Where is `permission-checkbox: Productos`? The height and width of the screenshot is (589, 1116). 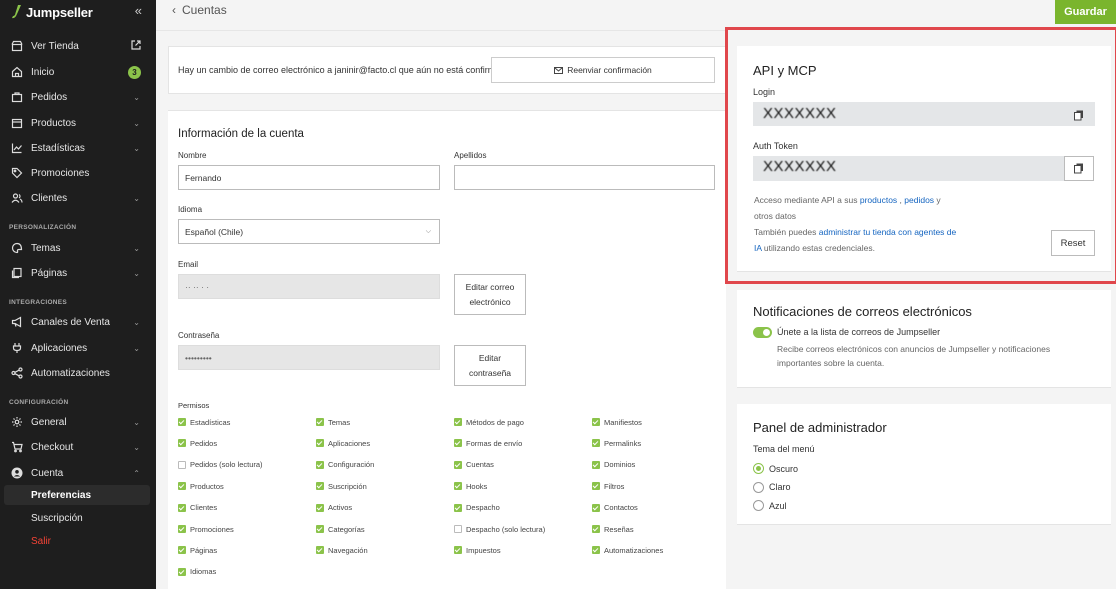 permission-checkbox: Productos is located at coordinates (201, 486).